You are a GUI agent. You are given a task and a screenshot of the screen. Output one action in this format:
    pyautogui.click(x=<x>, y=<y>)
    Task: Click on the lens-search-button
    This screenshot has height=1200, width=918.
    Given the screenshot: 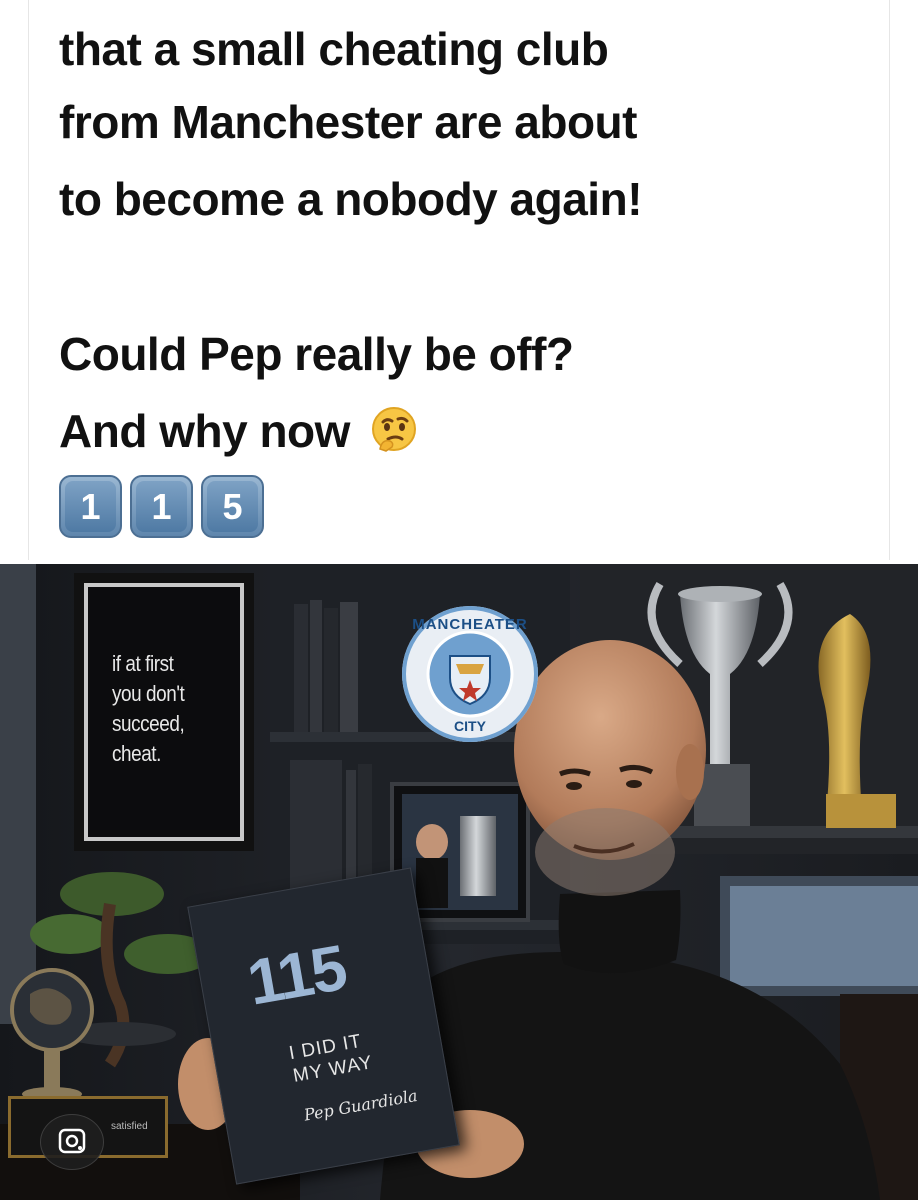 What is the action you would take?
    pyautogui.click(x=72, y=1142)
    